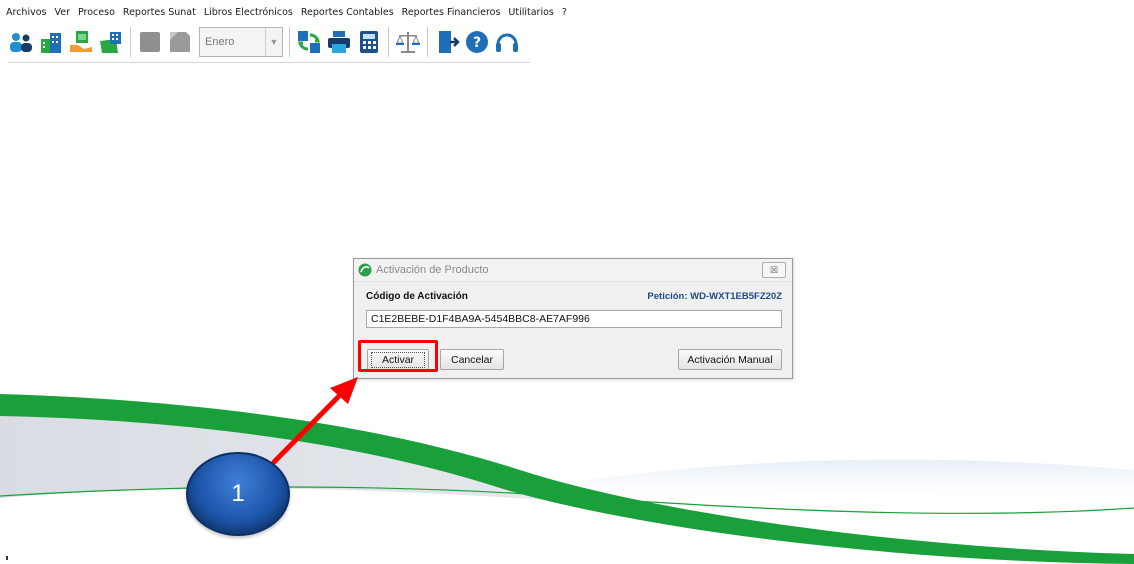 The height and width of the screenshot is (564, 1134). What do you see at coordinates (159, 12) in the screenshot?
I see `menu-reportes-sunat: Reportes Sunat` at bounding box center [159, 12].